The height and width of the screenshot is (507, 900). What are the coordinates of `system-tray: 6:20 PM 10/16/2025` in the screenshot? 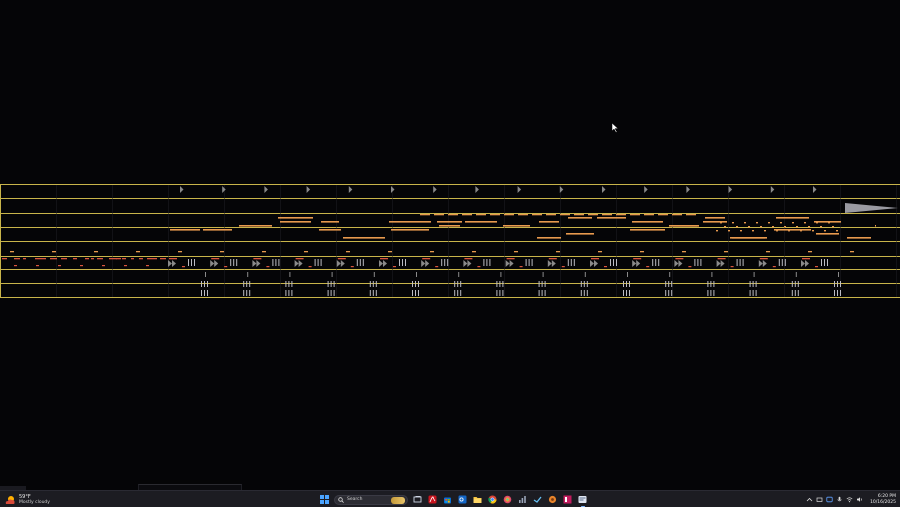 It's located at (851, 499).